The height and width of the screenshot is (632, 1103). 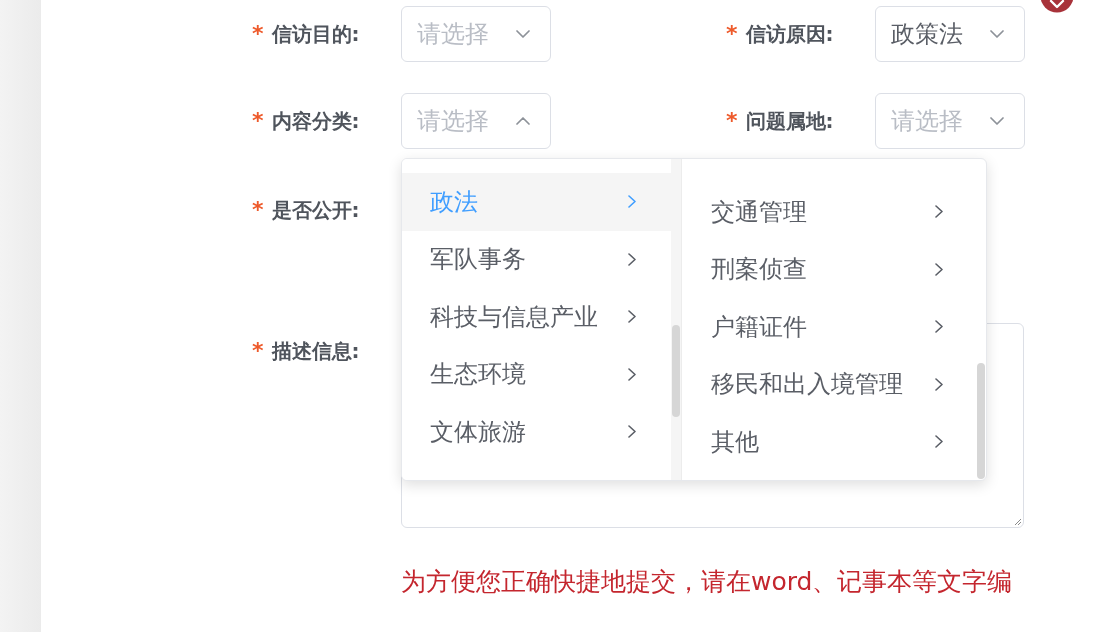 I want to click on menu-item: 户籍证件, so click(x=829, y=327).